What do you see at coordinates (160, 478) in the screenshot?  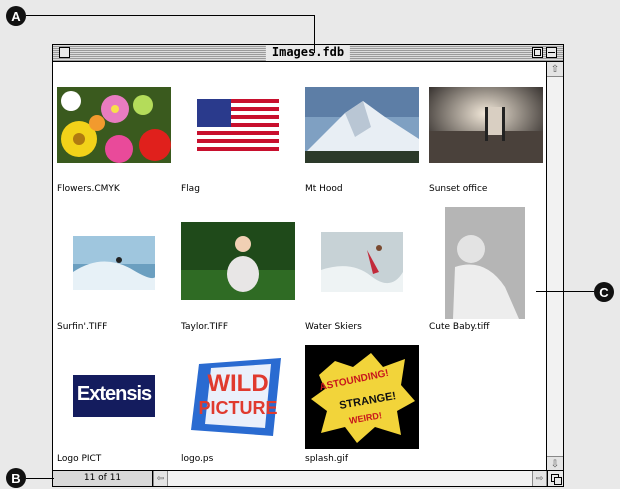 I see `scroll-left-icon: ⇦` at bounding box center [160, 478].